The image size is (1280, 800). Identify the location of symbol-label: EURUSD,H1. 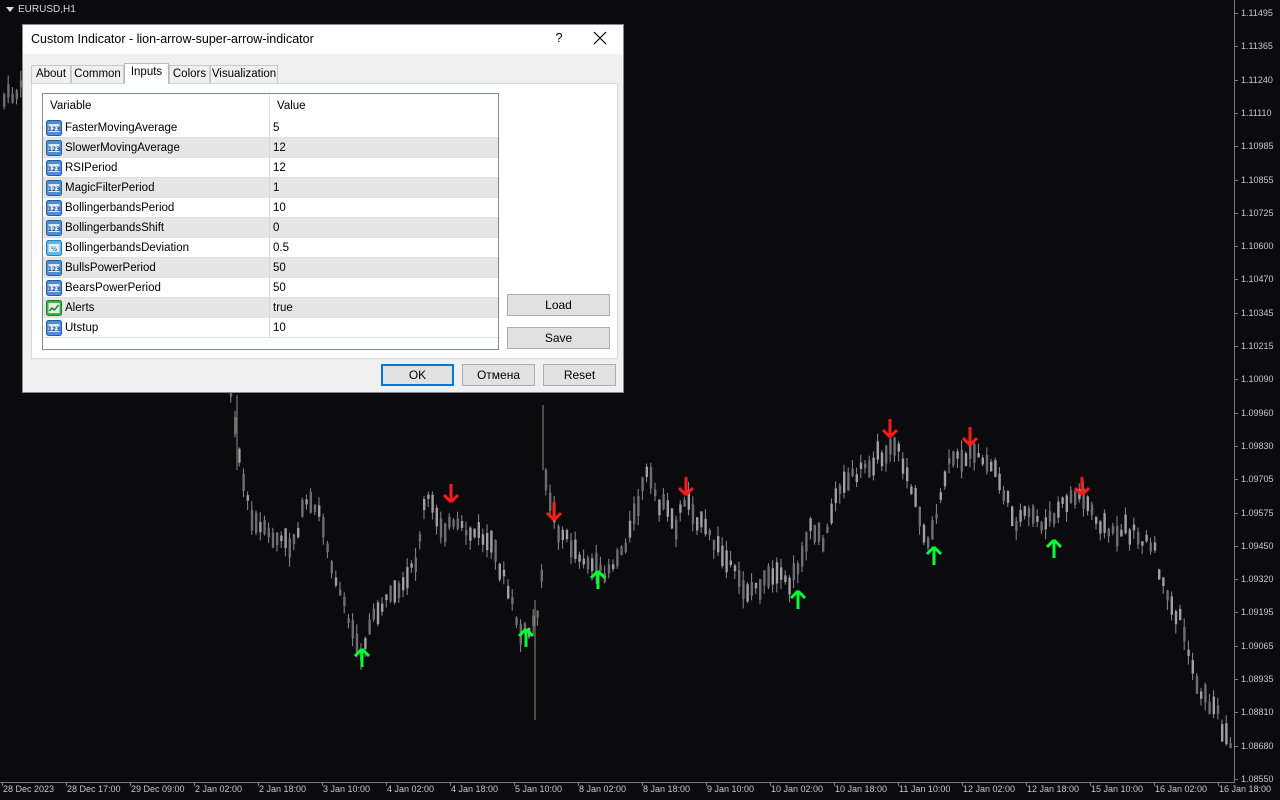
(41, 9).